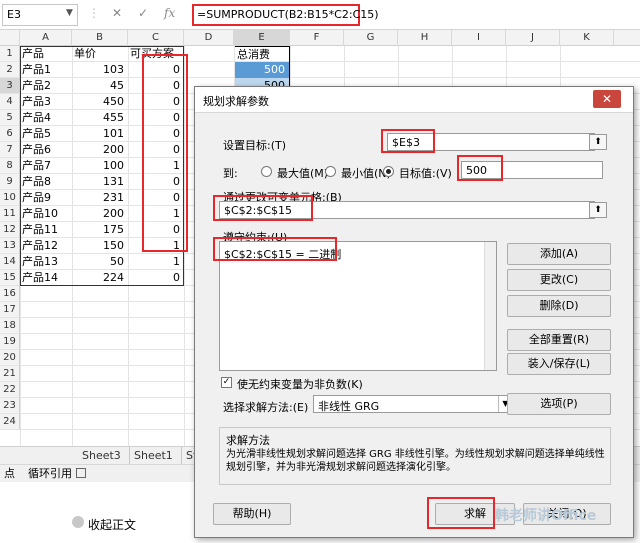  Describe the element at coordinates (407, 210) in the screenshot. I see `changing-cells-input: $C$2:$C$15` at that location.